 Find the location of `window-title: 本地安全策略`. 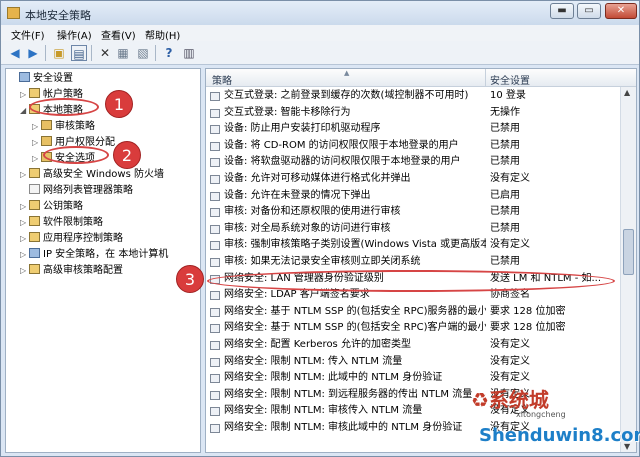

window-title: 本地安全策略 is located at coordinates (58, 15).